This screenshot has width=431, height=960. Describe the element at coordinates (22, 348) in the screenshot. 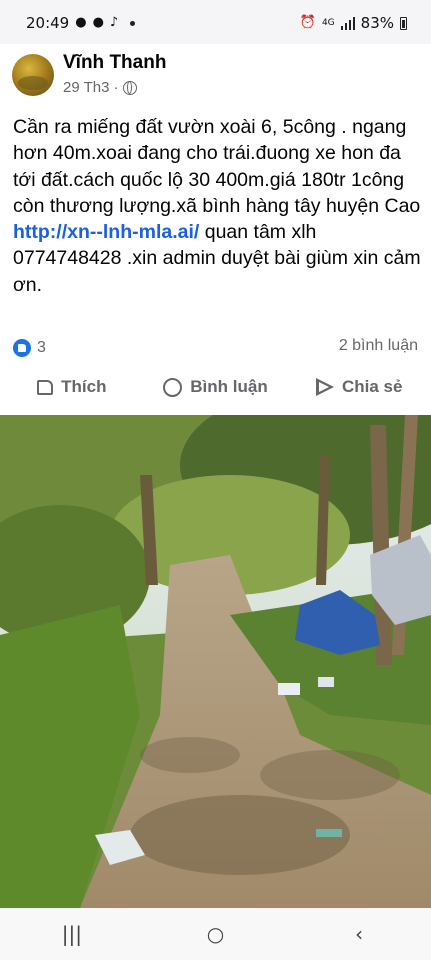

I see `like-reaction-icon` at that location.